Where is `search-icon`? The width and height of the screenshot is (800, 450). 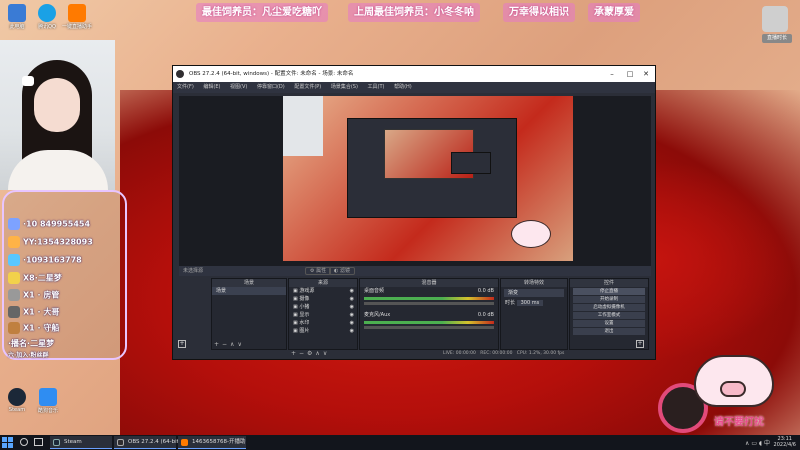 search-icon is located at coordinates (24, 442).